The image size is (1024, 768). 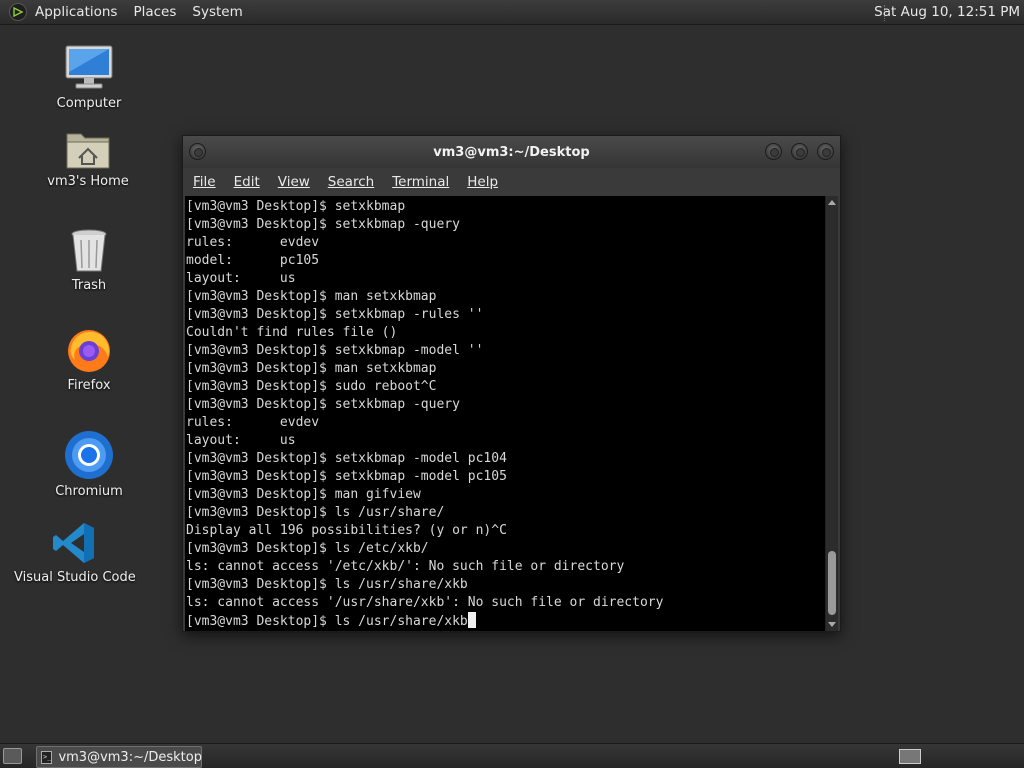 What do you see at coordinates (89, 285) in the screenshot?
I see `desktop-icon-label: Trash` at bounding box center [89, 285].